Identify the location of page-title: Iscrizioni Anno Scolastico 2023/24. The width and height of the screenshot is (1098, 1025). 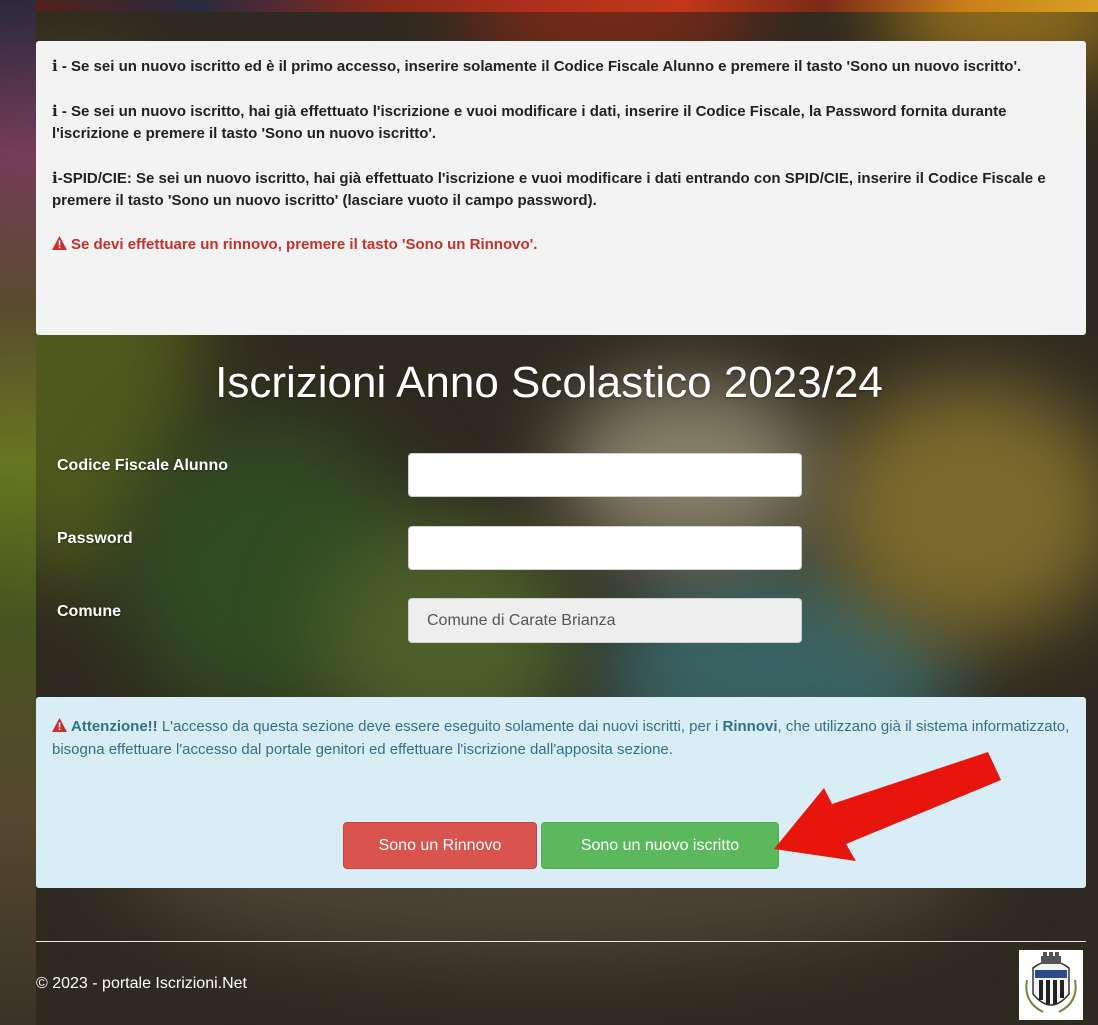
(549, 382).